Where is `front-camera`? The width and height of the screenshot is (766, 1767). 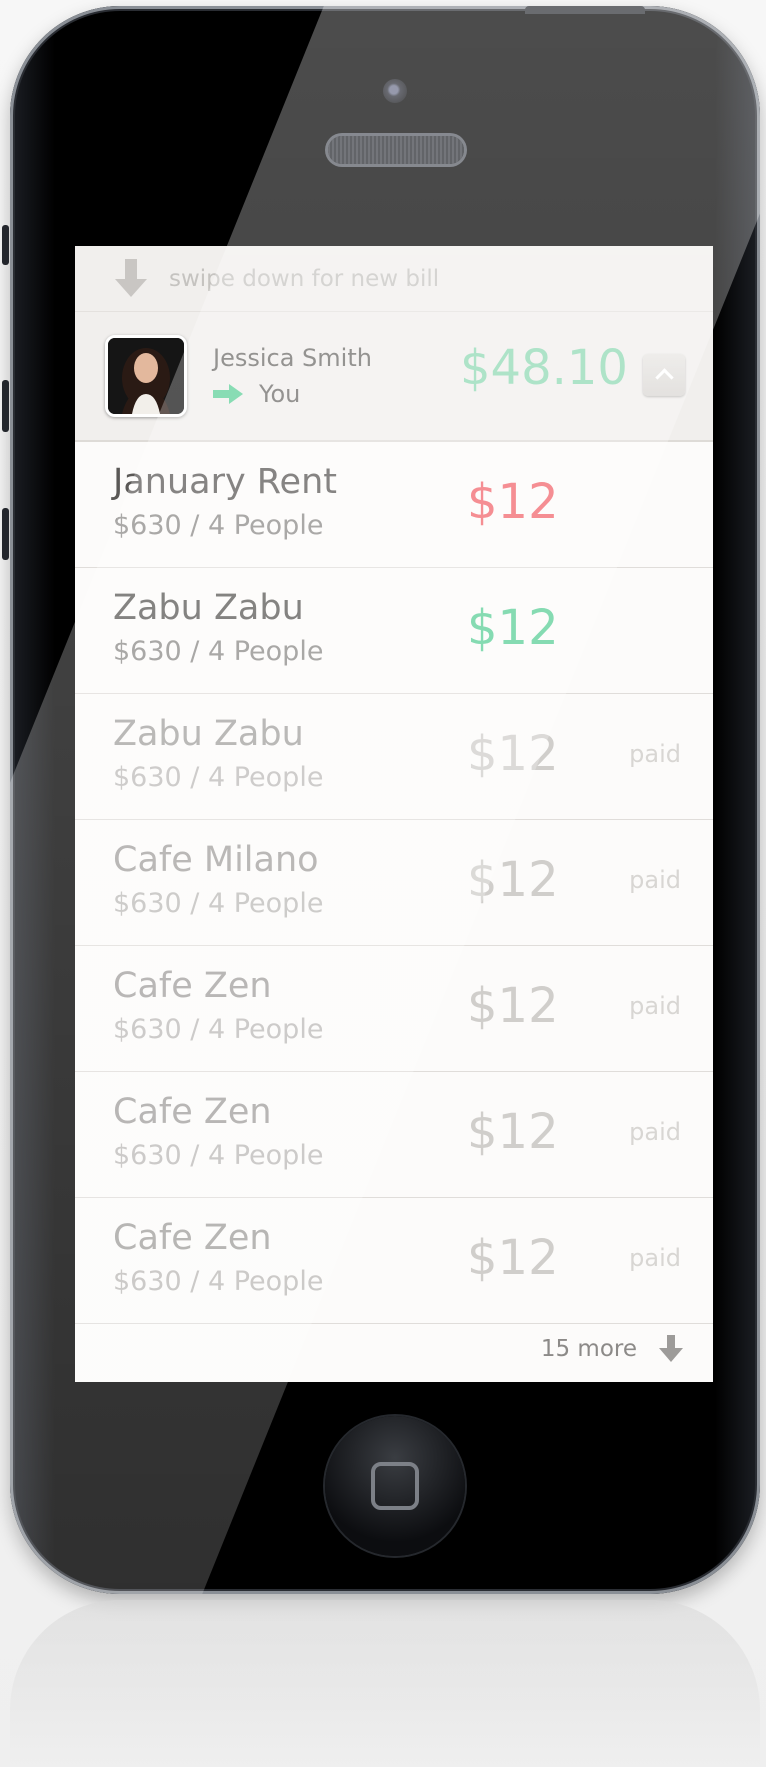 front-camera is located at coordinates (395, 91).